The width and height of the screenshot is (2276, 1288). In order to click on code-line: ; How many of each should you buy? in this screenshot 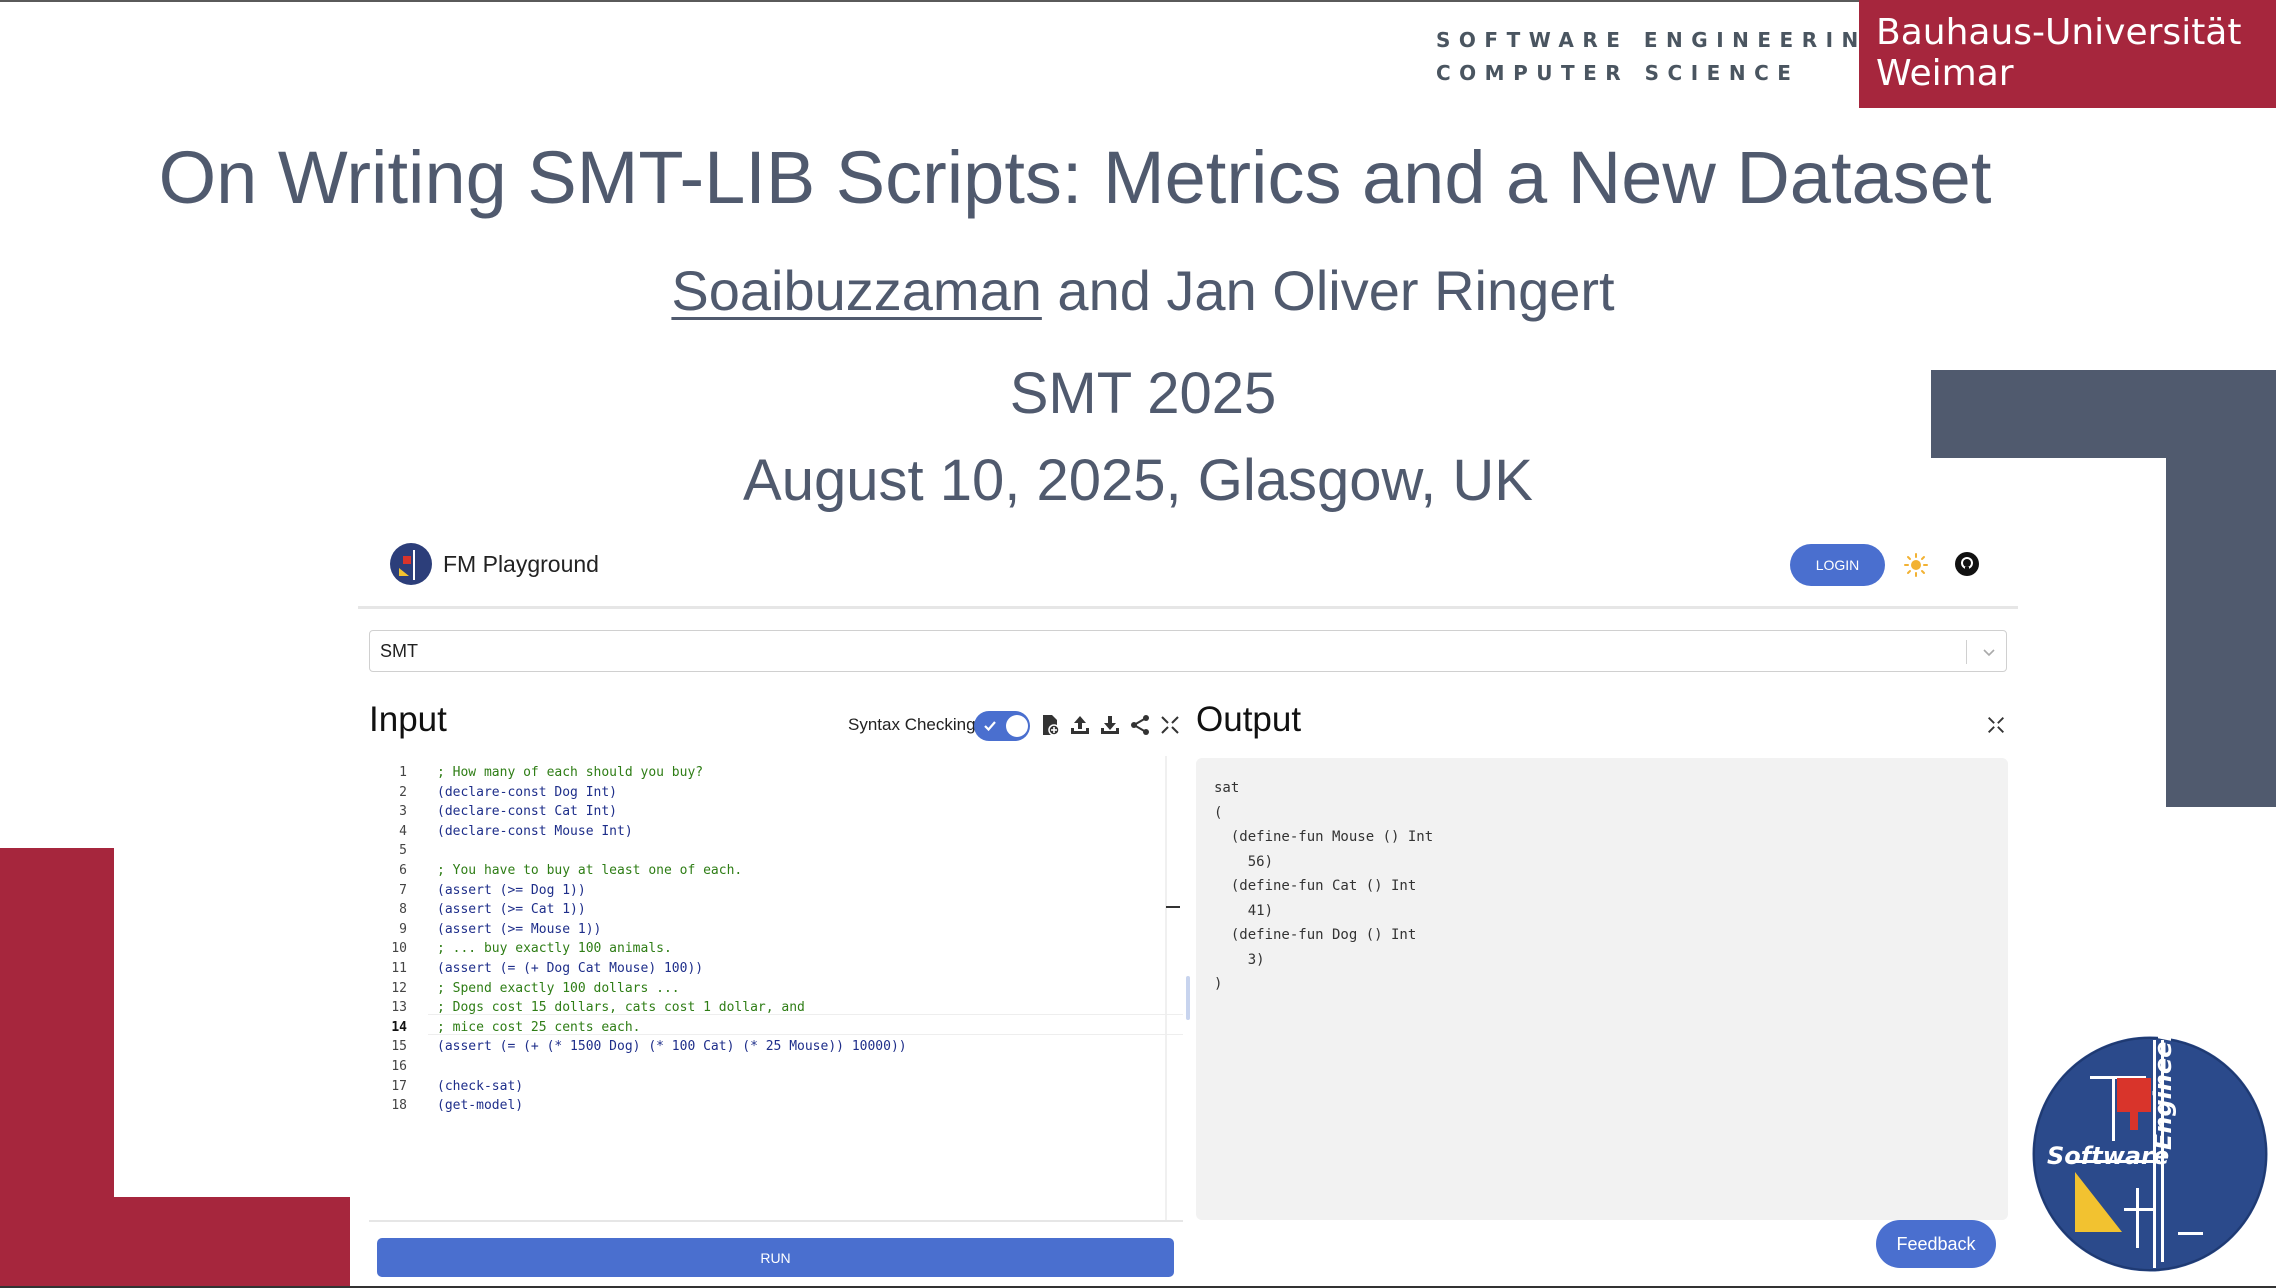, I will do `click(570, 772)`.